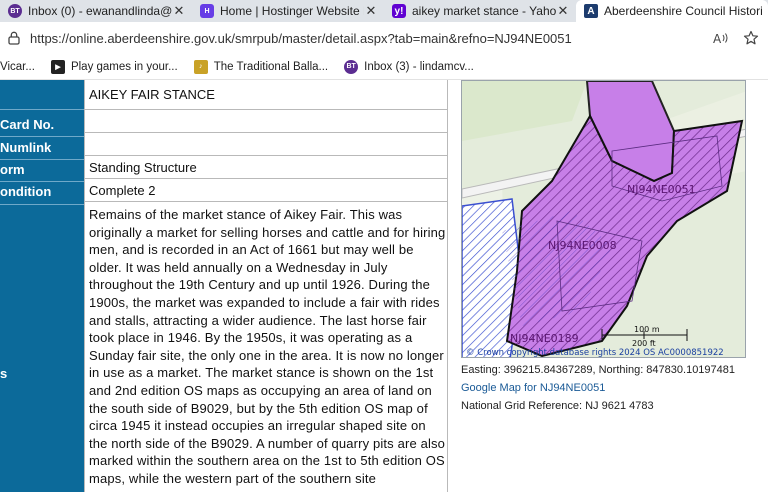 This screenshot has width=768, height=492. What do you see at coordinates (27, 124) in the screenshot?
I see `label-card-no: Card No.` at bounding box center [27, 124].